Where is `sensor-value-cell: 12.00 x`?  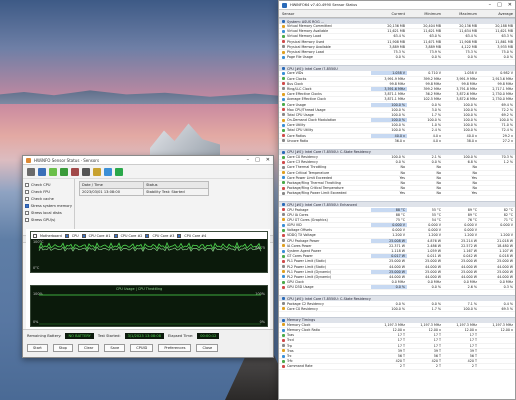 sensor-value-cell: 12.00 x is located at coordinates (398, 330).